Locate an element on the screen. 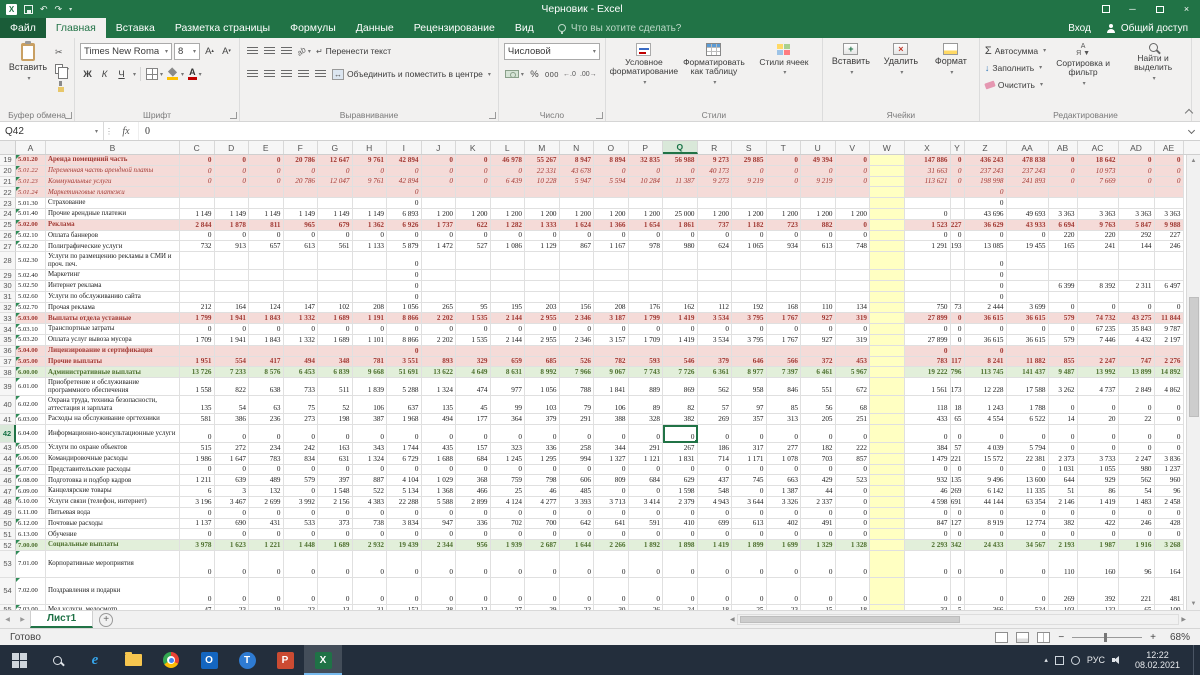 The height and width of the screenshot is (675, 1200). grid-cell: 384 is located at coordinates (927, 448).